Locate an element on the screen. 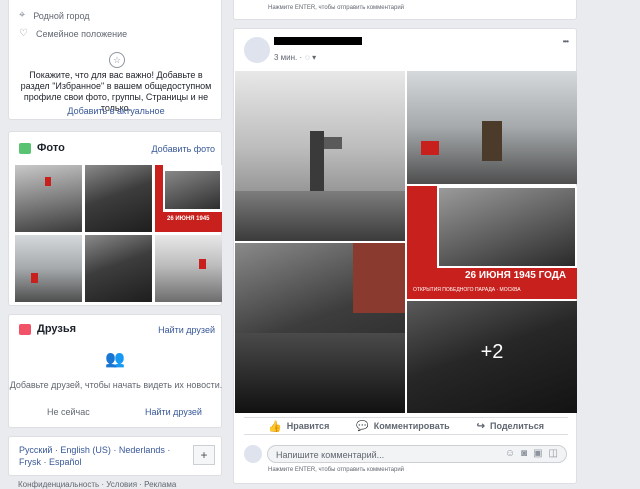  friends-title: Друзья is located at coordinates (57, 329).